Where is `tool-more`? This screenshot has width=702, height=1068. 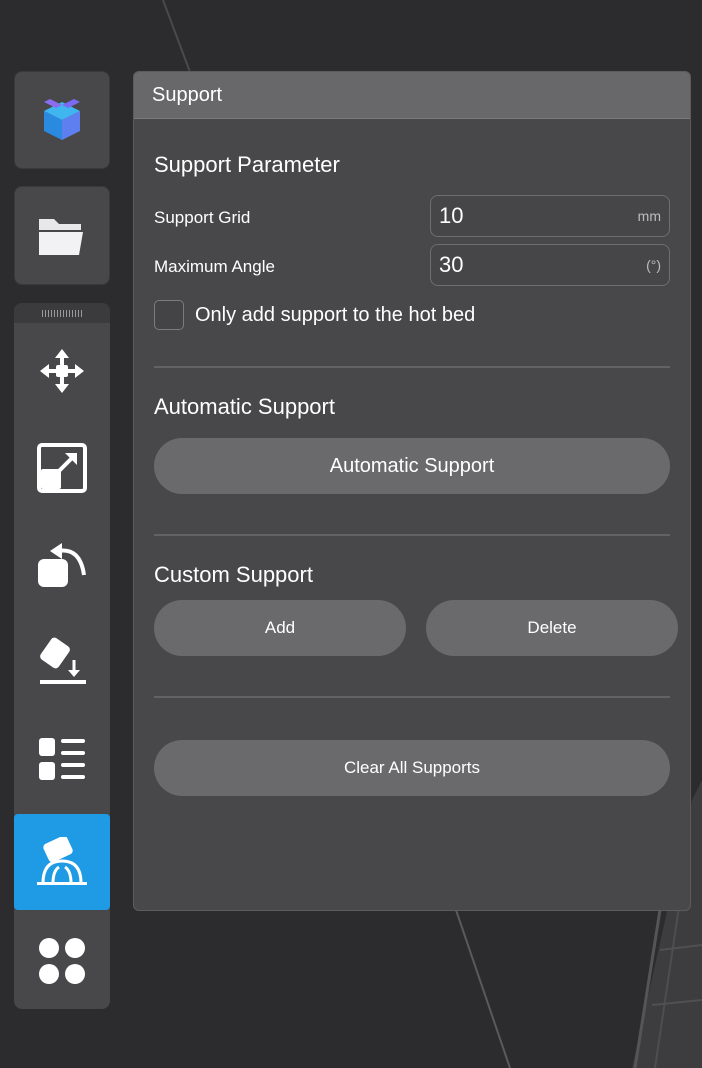 tool-more is located at coordinates (62, 961).